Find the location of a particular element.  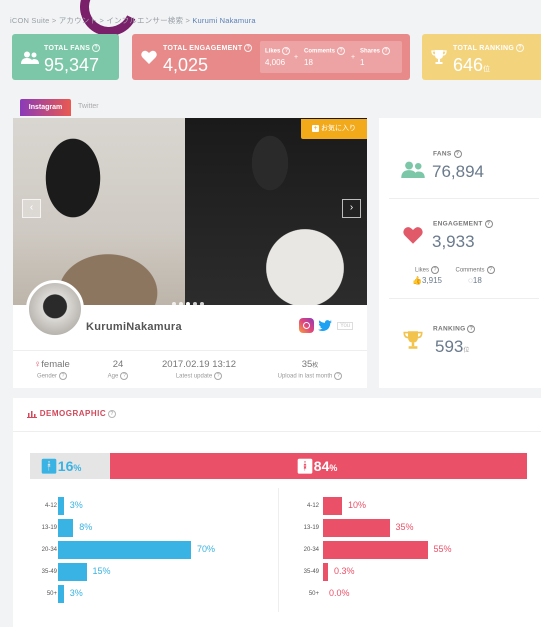

male-age-value: 3% is located at coordinates (76, 505).